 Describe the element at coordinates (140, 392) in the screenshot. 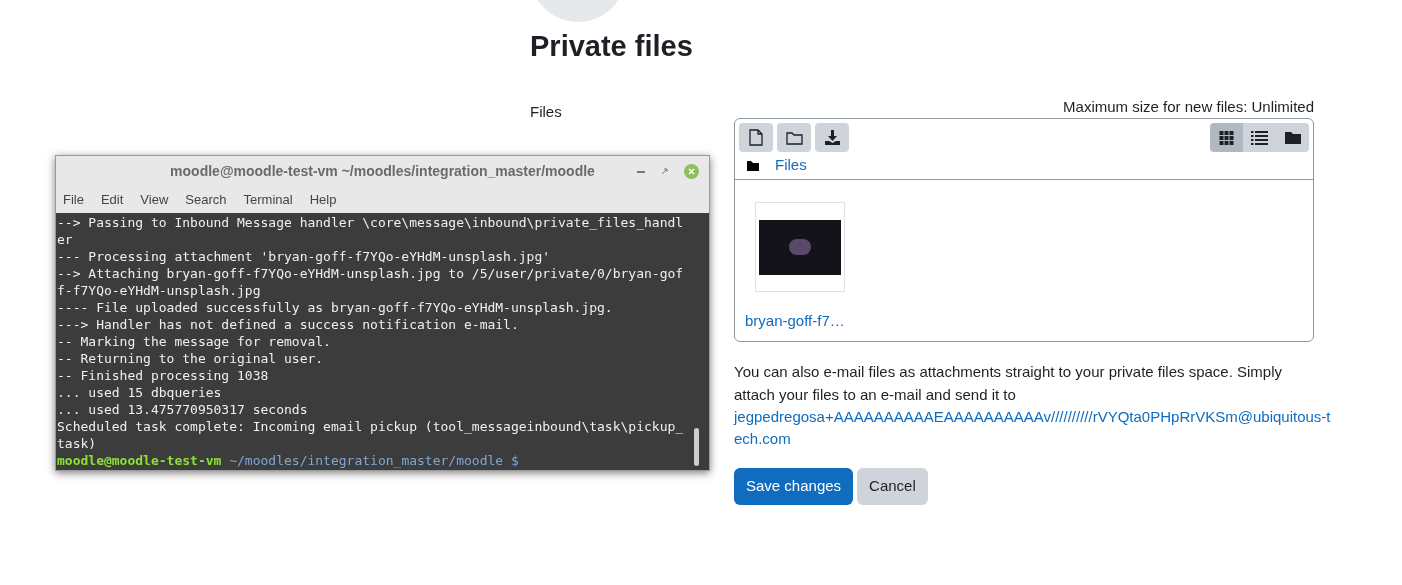

I see `terminal-line: ... used 15 dbqueries` at that location.